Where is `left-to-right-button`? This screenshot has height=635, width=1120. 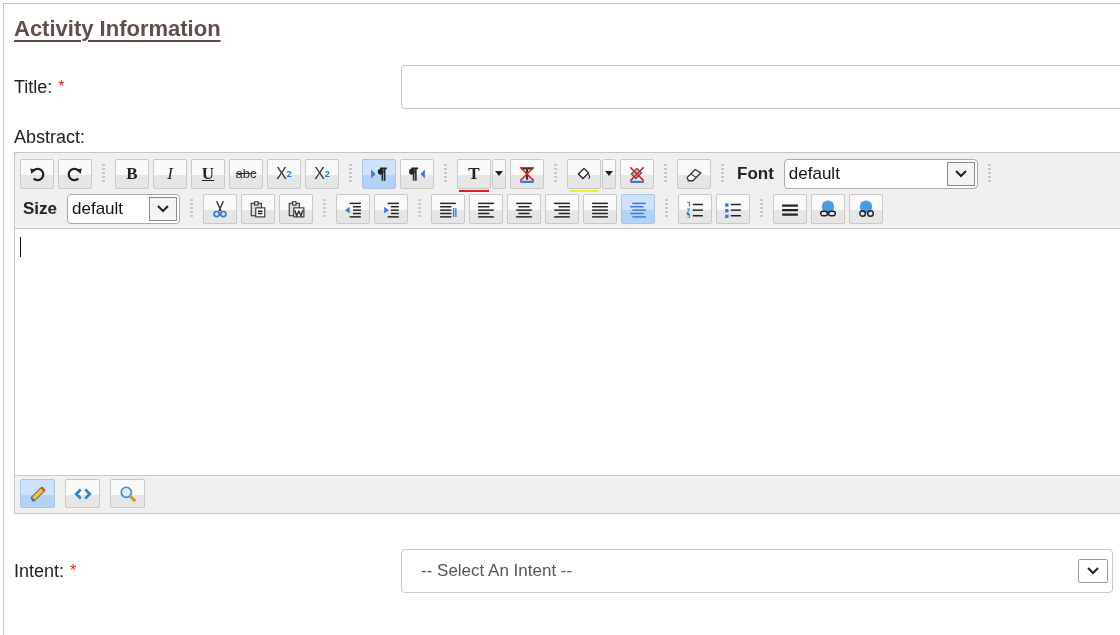 left-to-right-button is located at coordinates (379, 173).